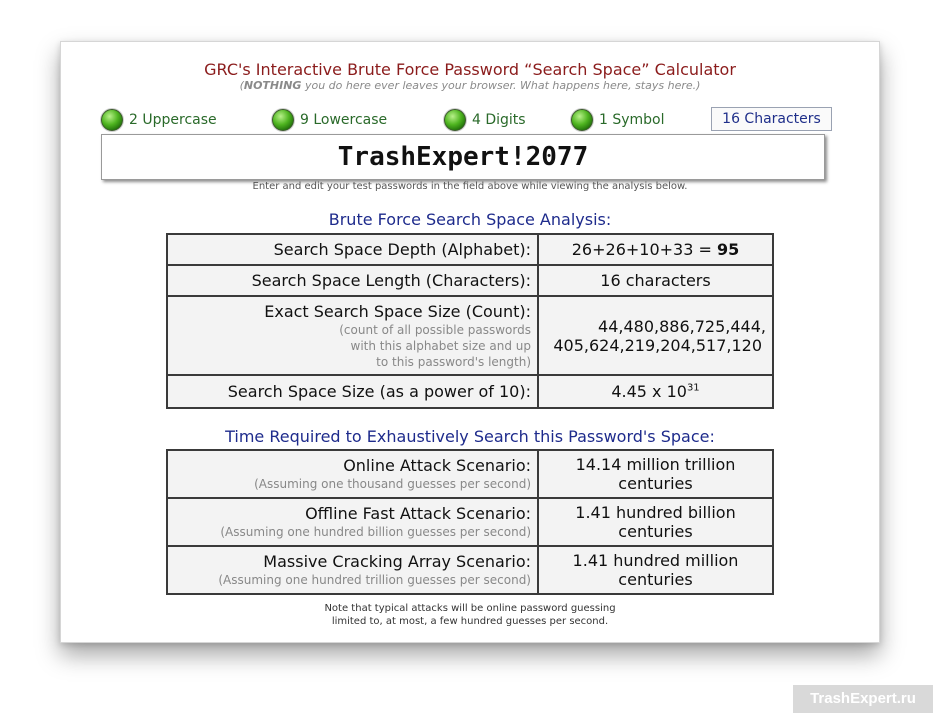 This screenshot has width=939, height=719. Describe the element at coordinates (352, 391) in the screenshot. I see `power-label: Search Space Size (as a power of 10):` at that location.